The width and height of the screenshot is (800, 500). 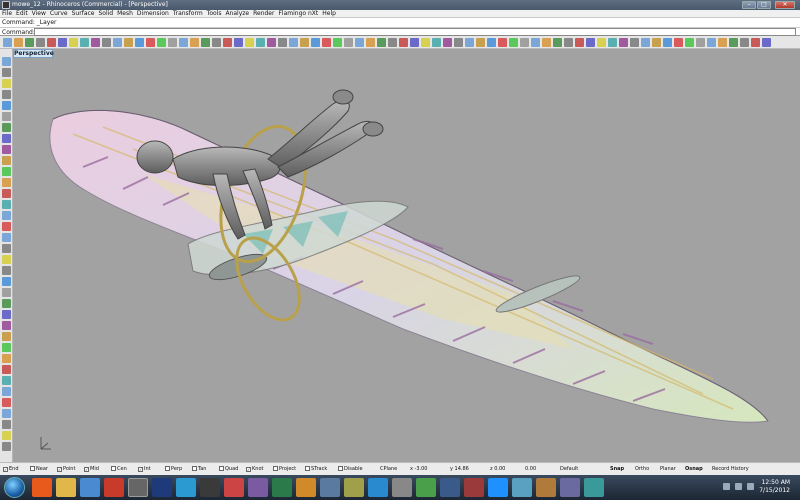 What do you see at coordinates (22, 14) in the screenshot?
I see `menu-edit: Edit` at bounding box center [22, 14].